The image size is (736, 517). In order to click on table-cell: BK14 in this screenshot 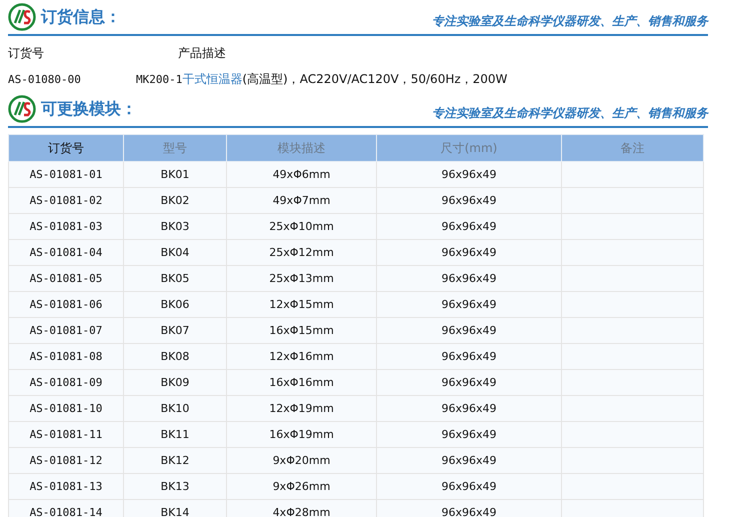, I will do `click(175, 508)`.